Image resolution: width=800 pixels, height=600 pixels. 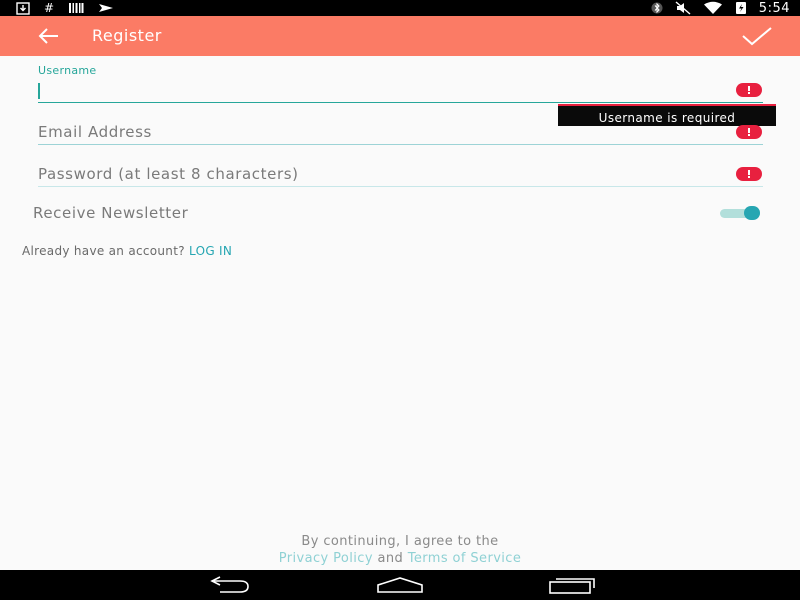 What do you see at coordinates (326, 558) in the screenshot?
I see `privacy-policy-link: Privacy Policy` at bounding box center [326, 558].